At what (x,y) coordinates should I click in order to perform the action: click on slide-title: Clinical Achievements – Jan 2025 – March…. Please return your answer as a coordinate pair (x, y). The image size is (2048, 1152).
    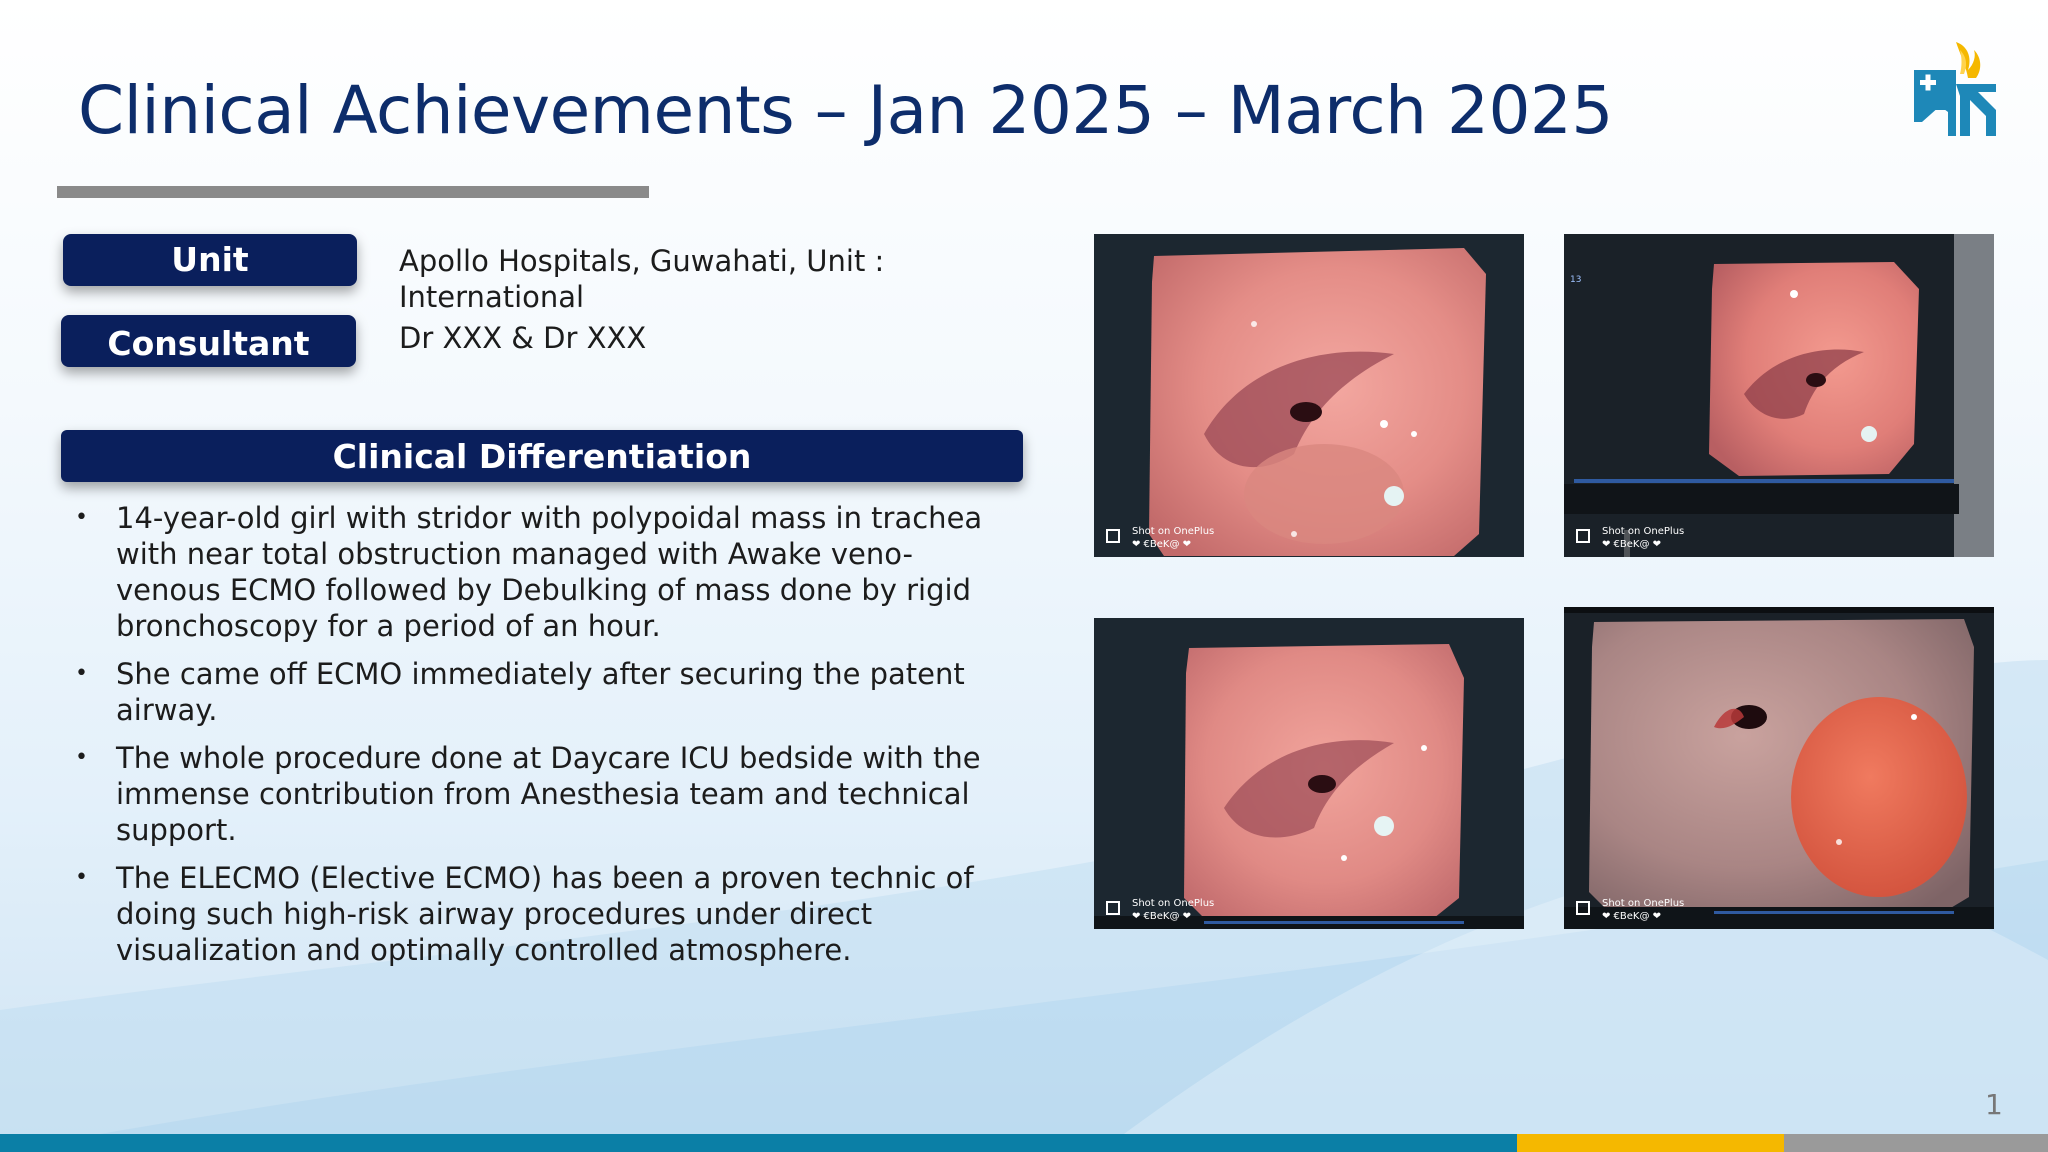
    Looking at the image, I should click on (845, 110).